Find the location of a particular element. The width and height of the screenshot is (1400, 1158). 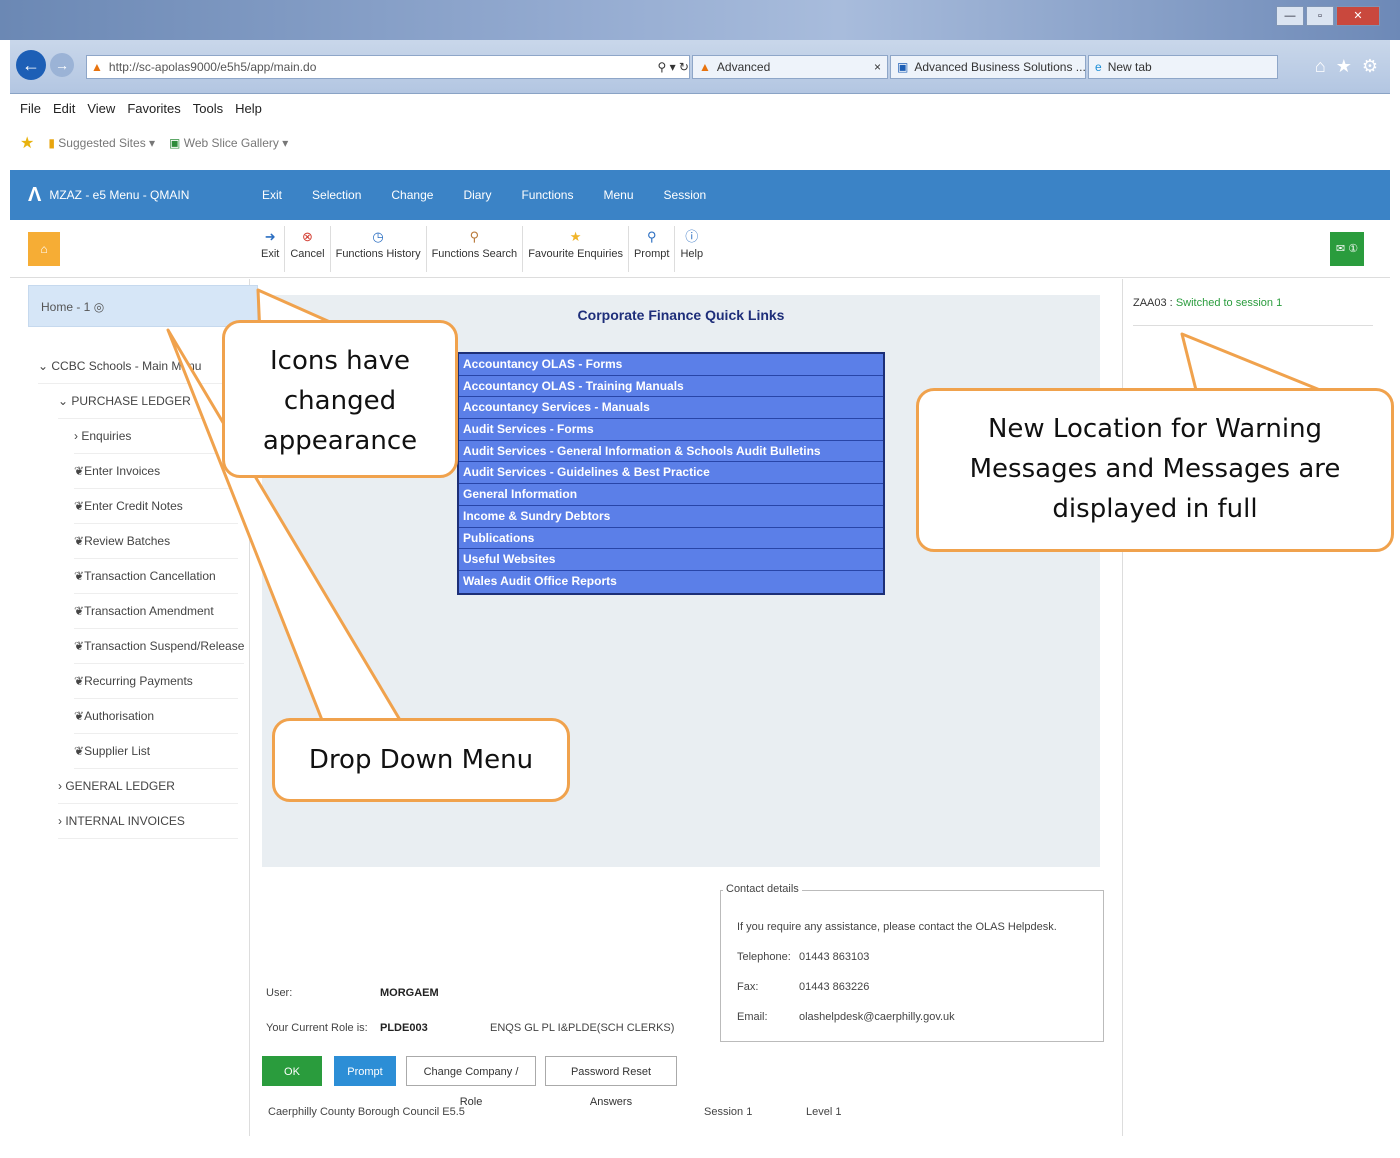

functions-search-button: ⚲ Functions Search is located at coordinates (475, 249).